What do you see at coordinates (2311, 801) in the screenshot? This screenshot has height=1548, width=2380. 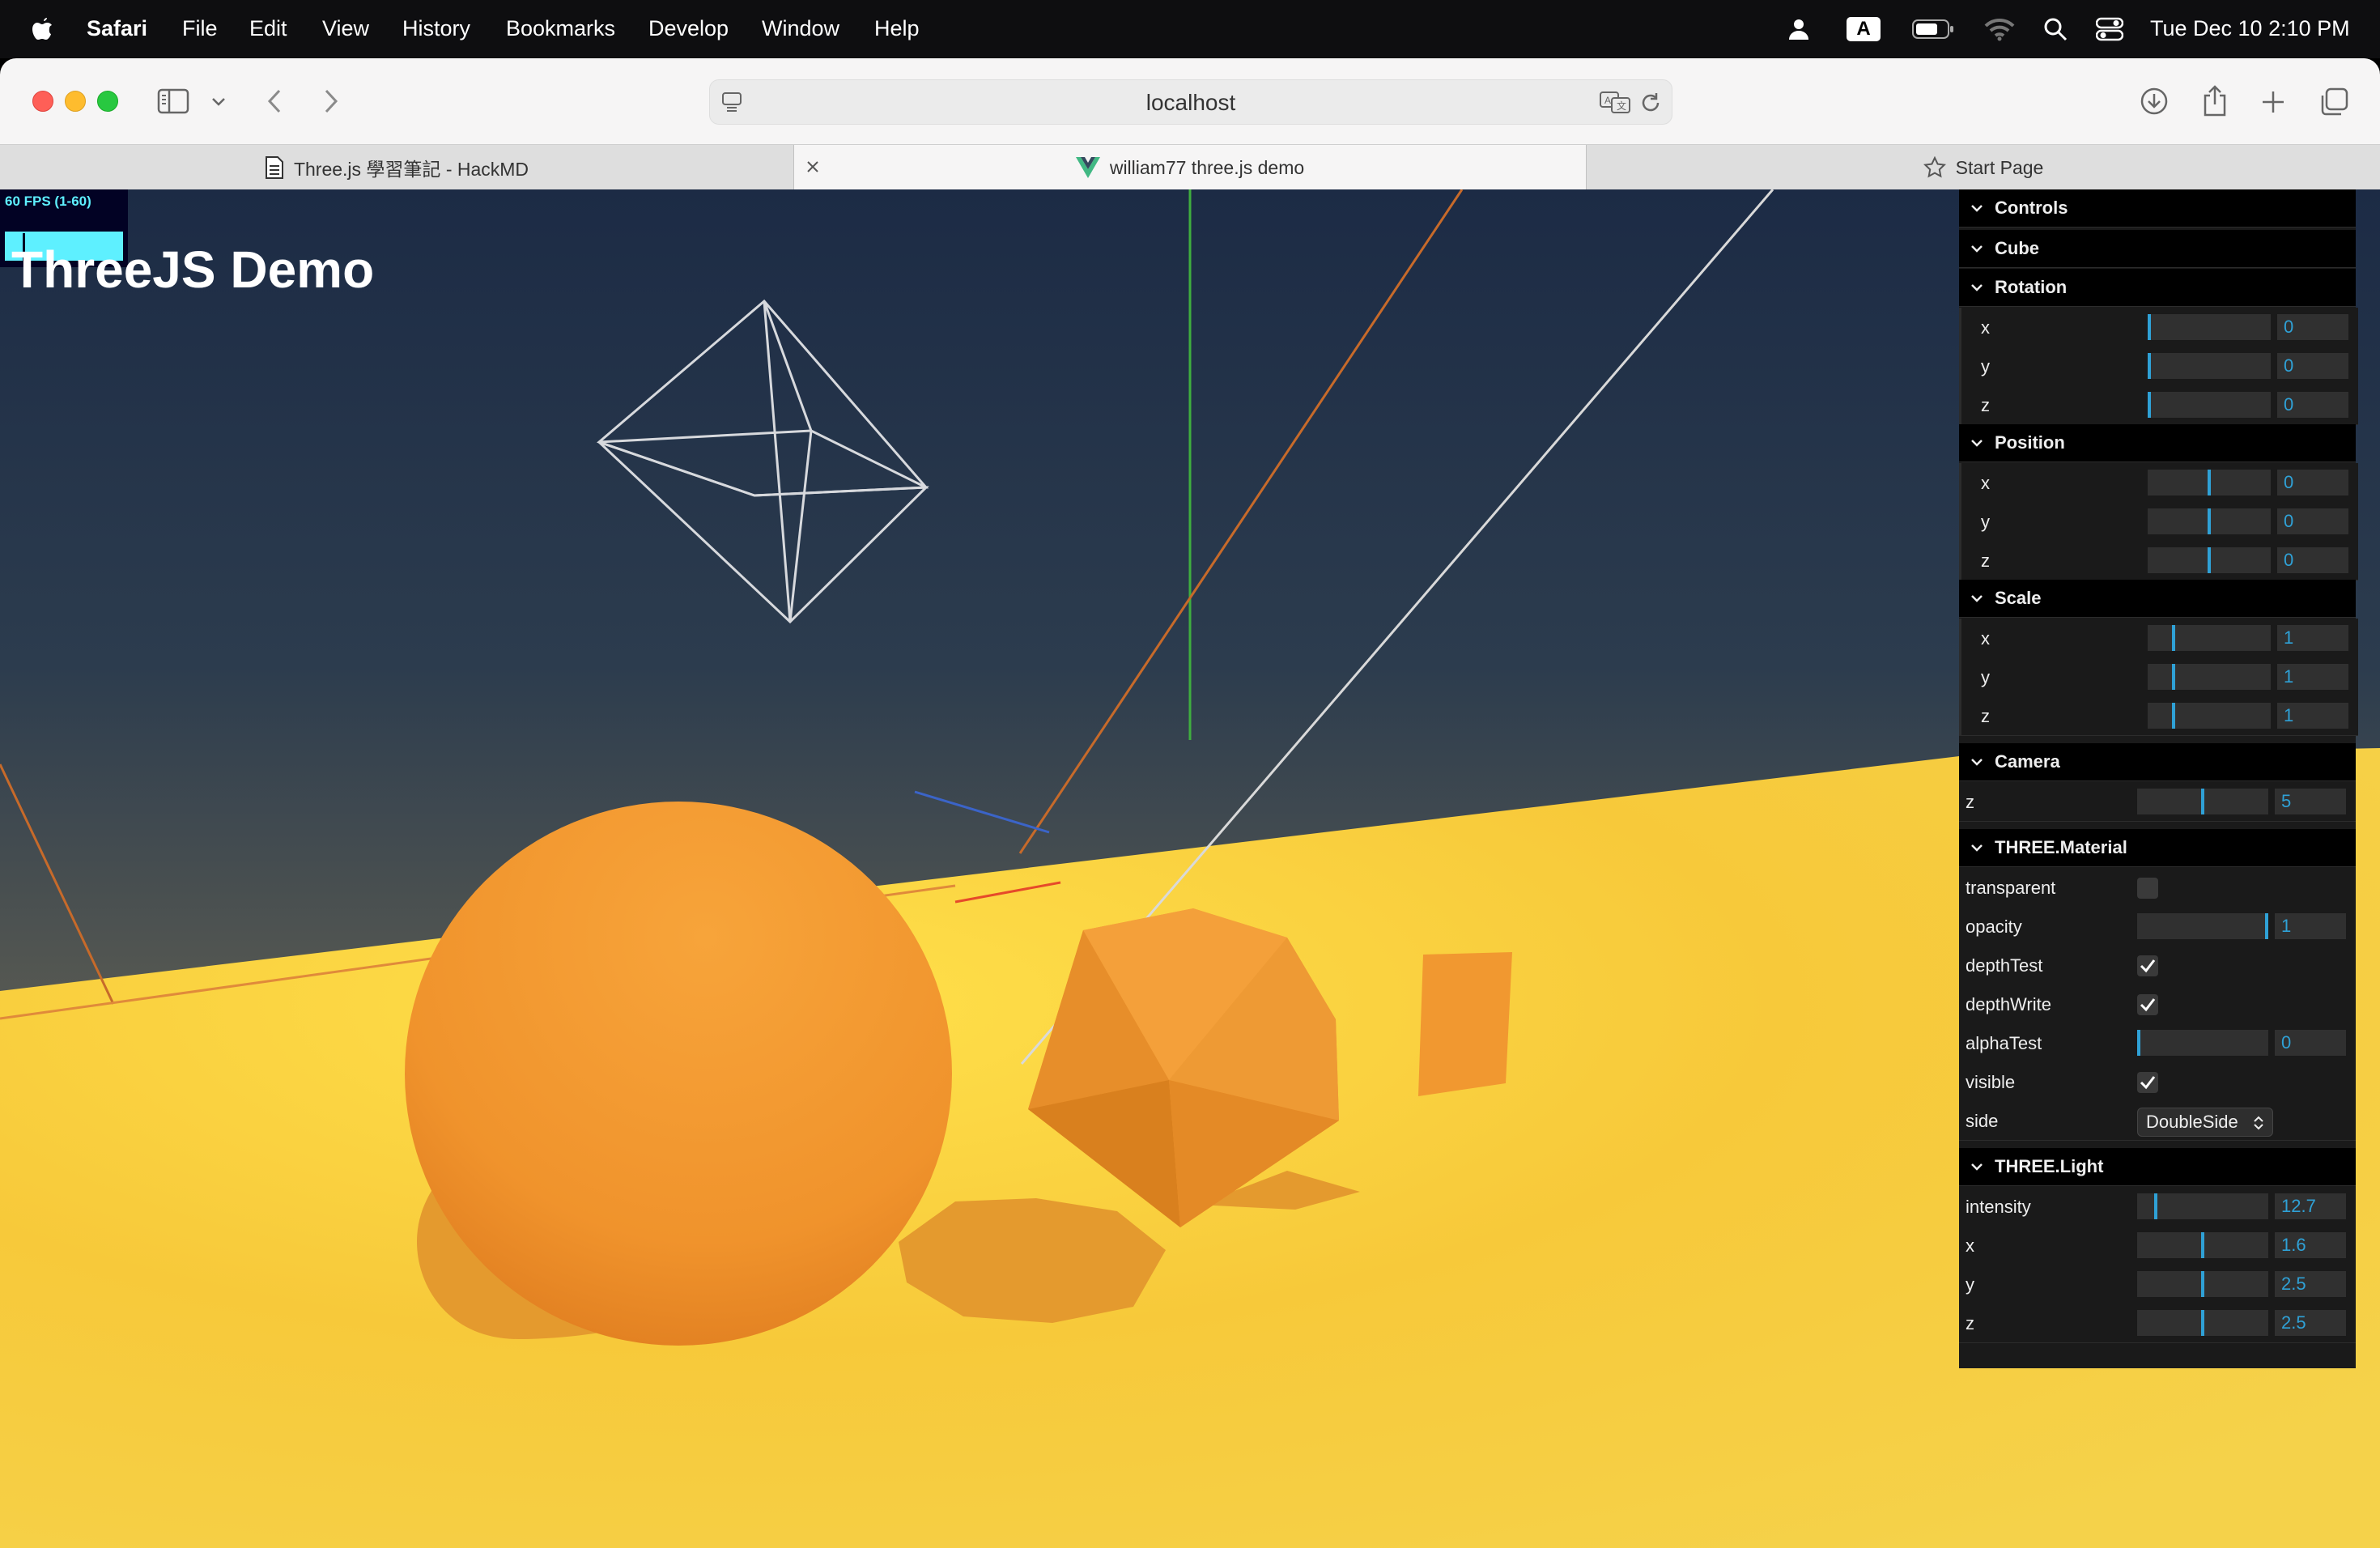 I see `camera-z-input: 5` at bounding box center [2311, 801].